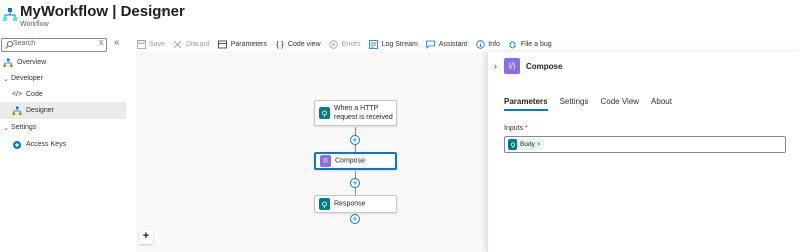  Describe the element at coordinates (526, 104) in the screenshot. I see `tab-parameters: Parameters` at that location.